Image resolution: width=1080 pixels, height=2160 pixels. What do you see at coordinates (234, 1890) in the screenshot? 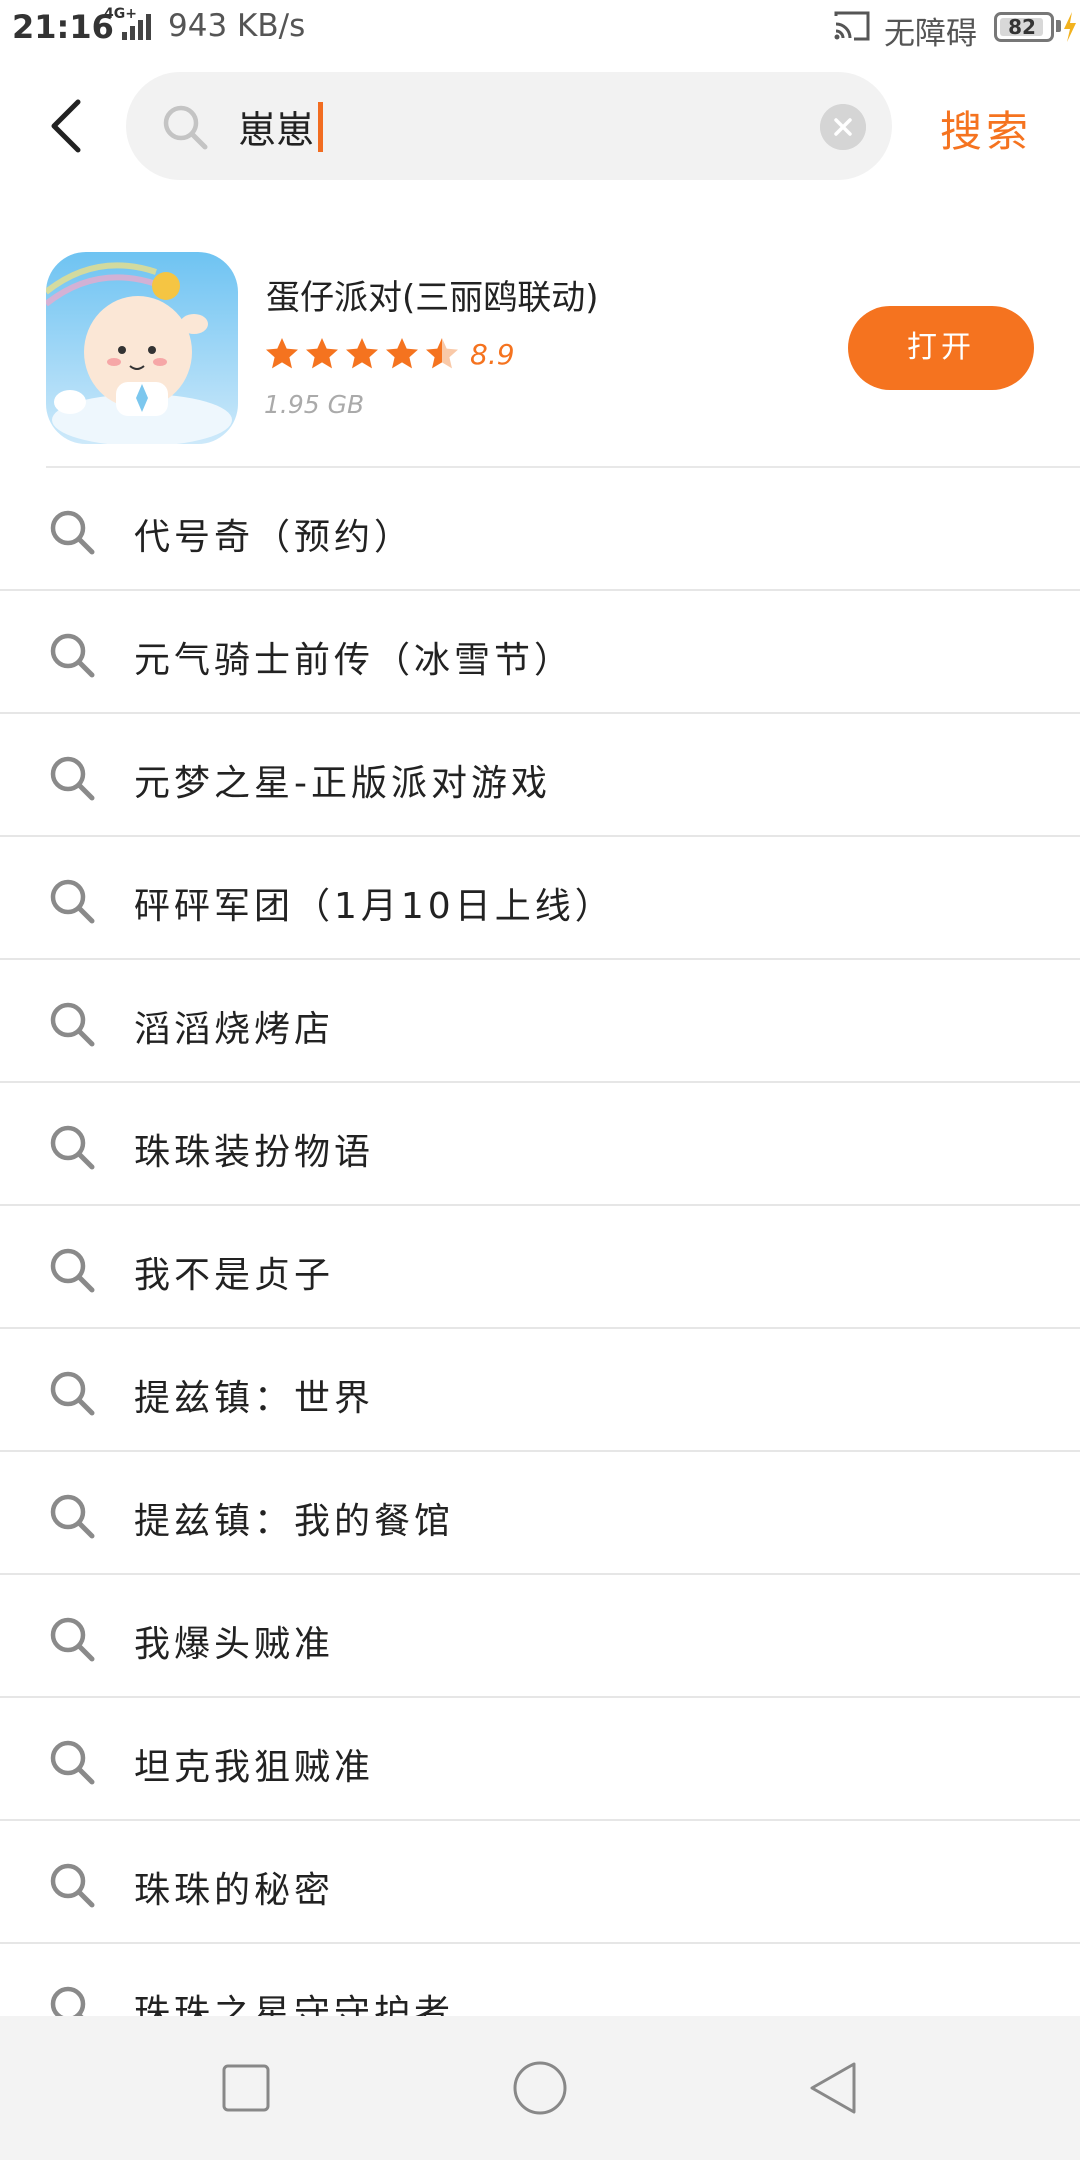
I see `suggestion-label: 珠珠的秘密` at bounding box center [234, 1890].